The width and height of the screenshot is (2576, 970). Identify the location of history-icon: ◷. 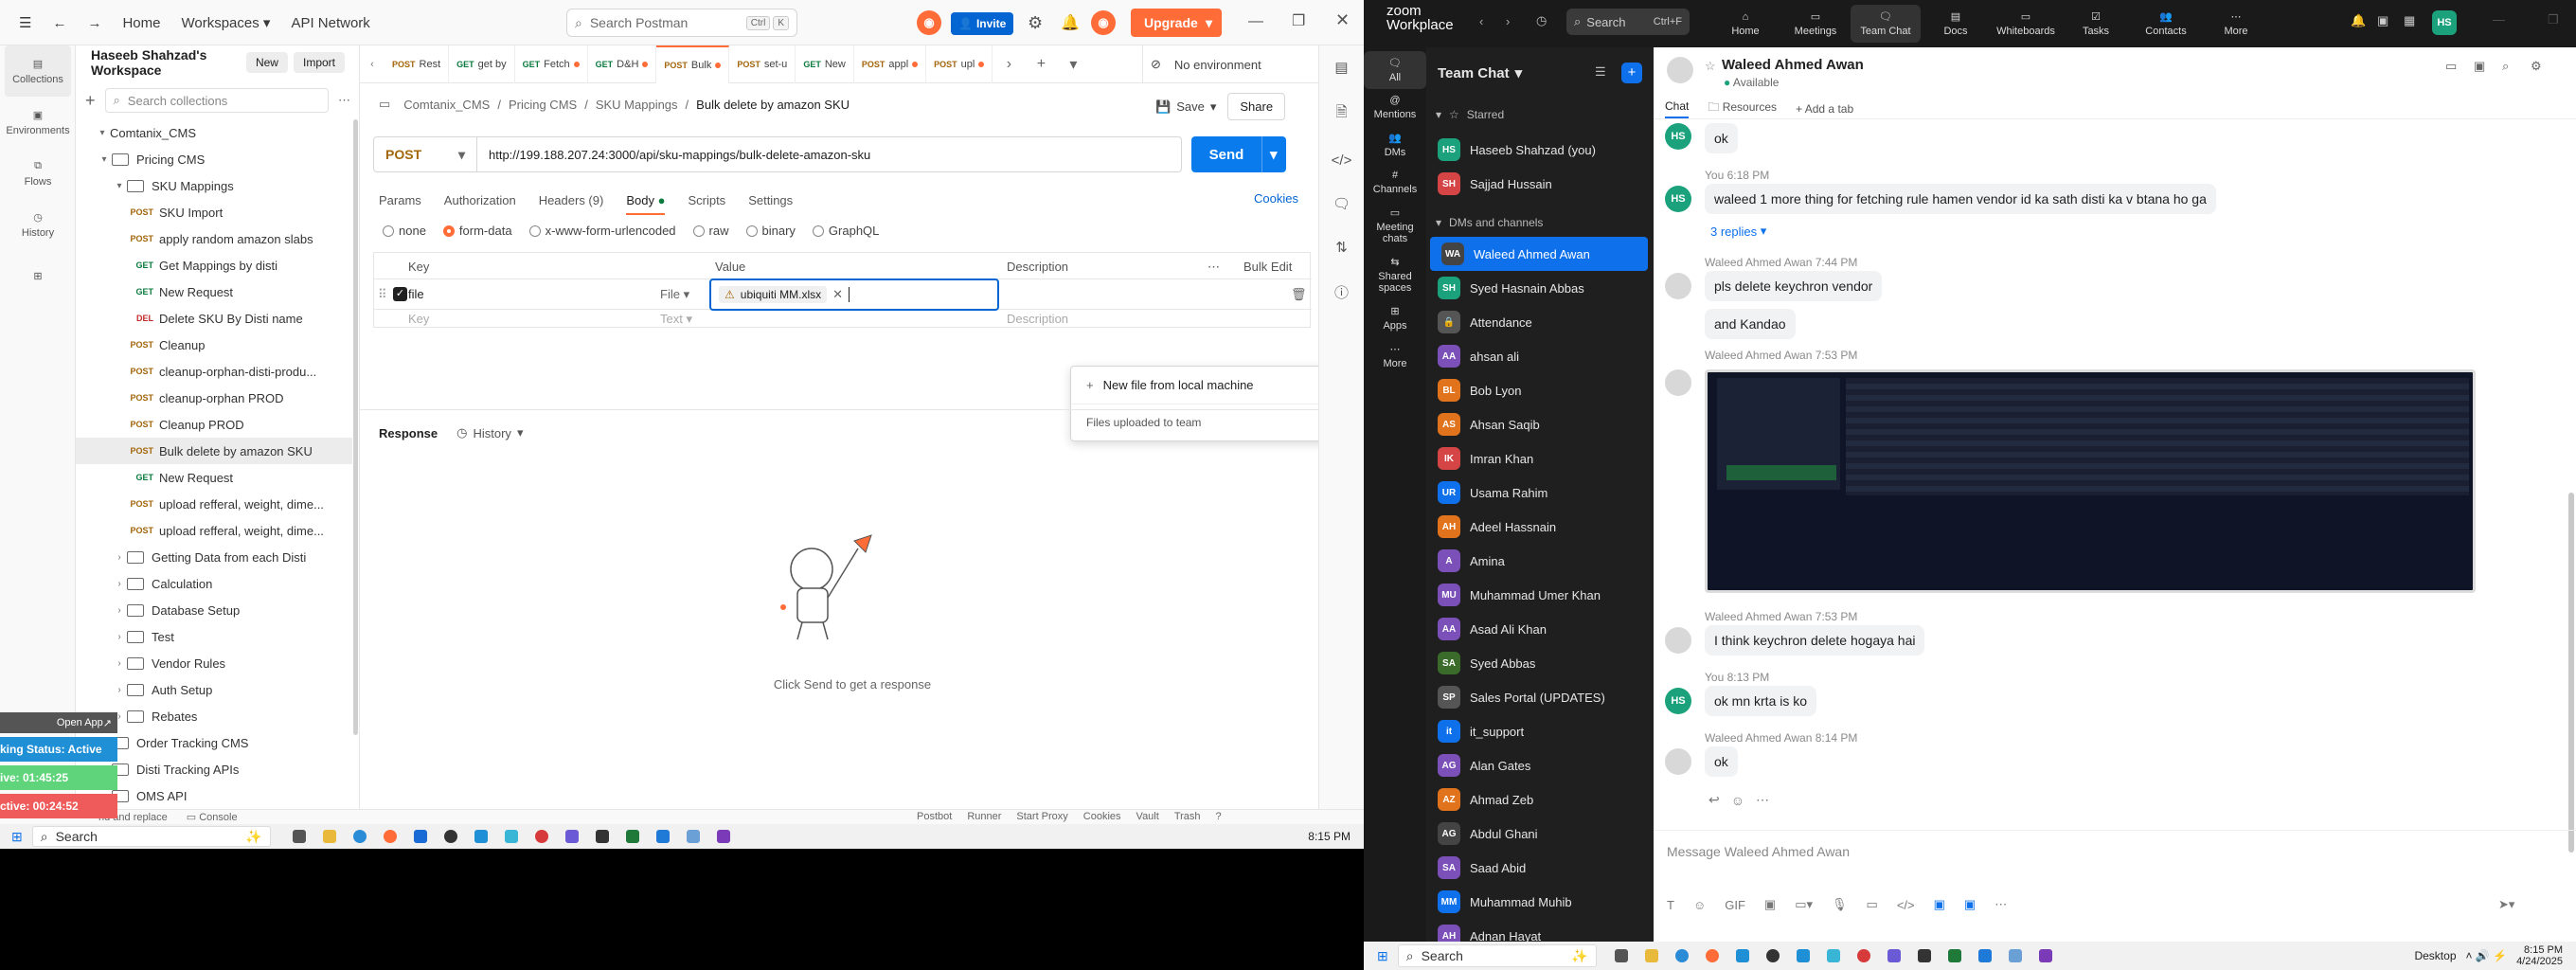
(1541, 20).